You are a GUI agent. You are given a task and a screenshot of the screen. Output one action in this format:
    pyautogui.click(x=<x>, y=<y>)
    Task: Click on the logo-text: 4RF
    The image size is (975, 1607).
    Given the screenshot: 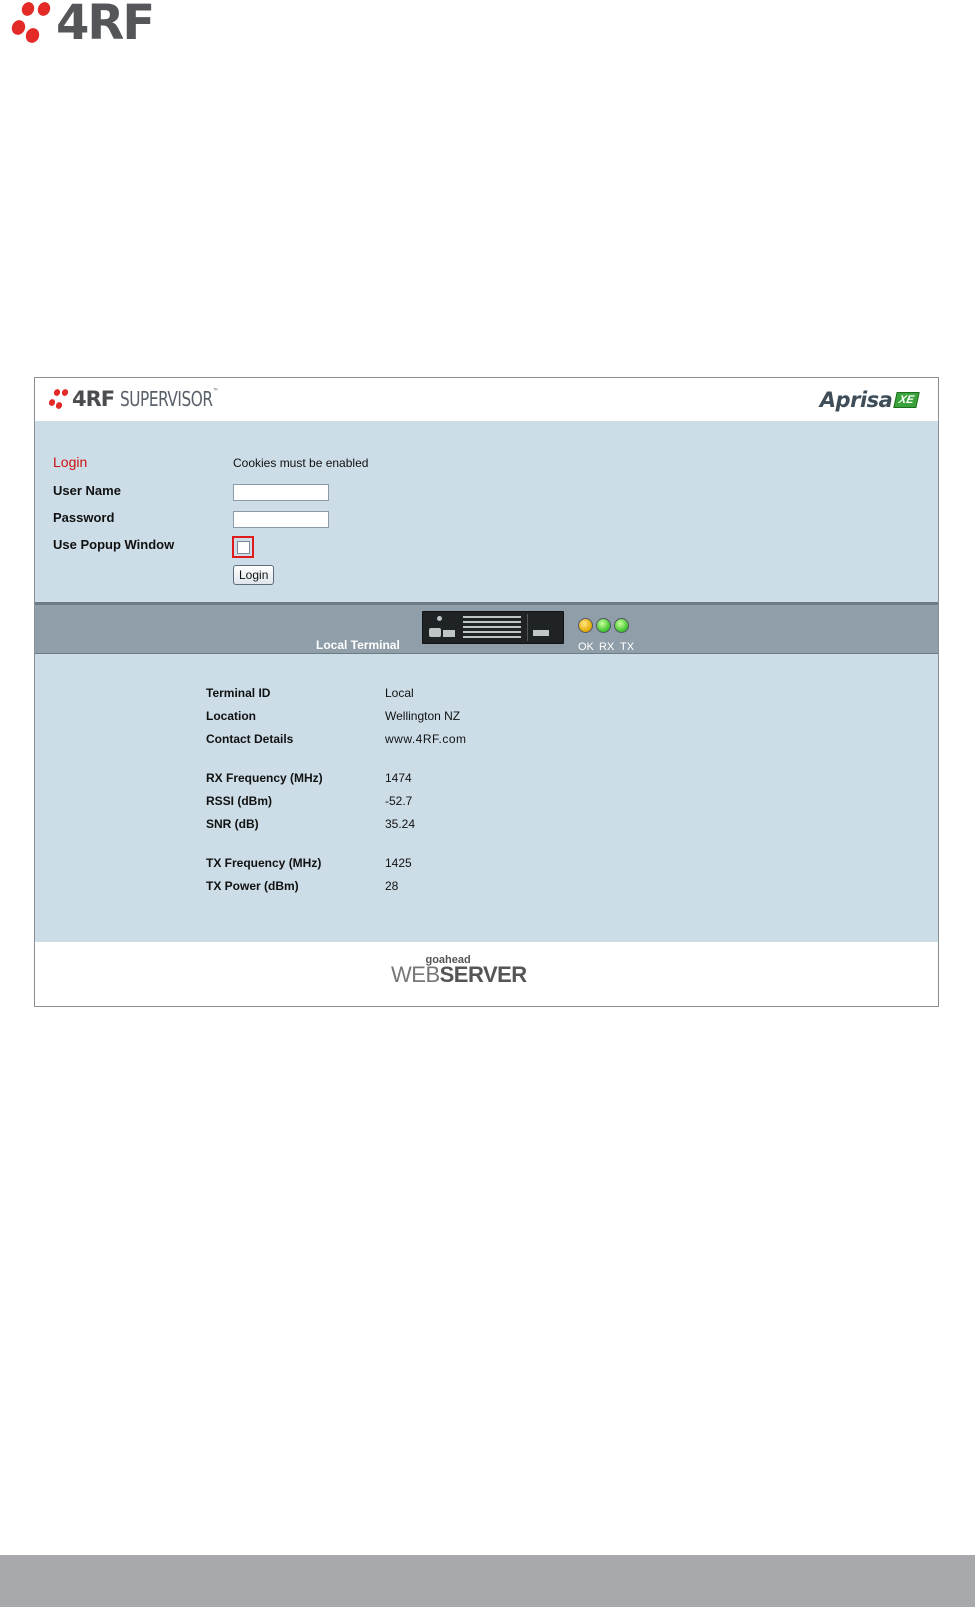 What is the action you would take?
    pyautogui.click(x=105, y=25)
    